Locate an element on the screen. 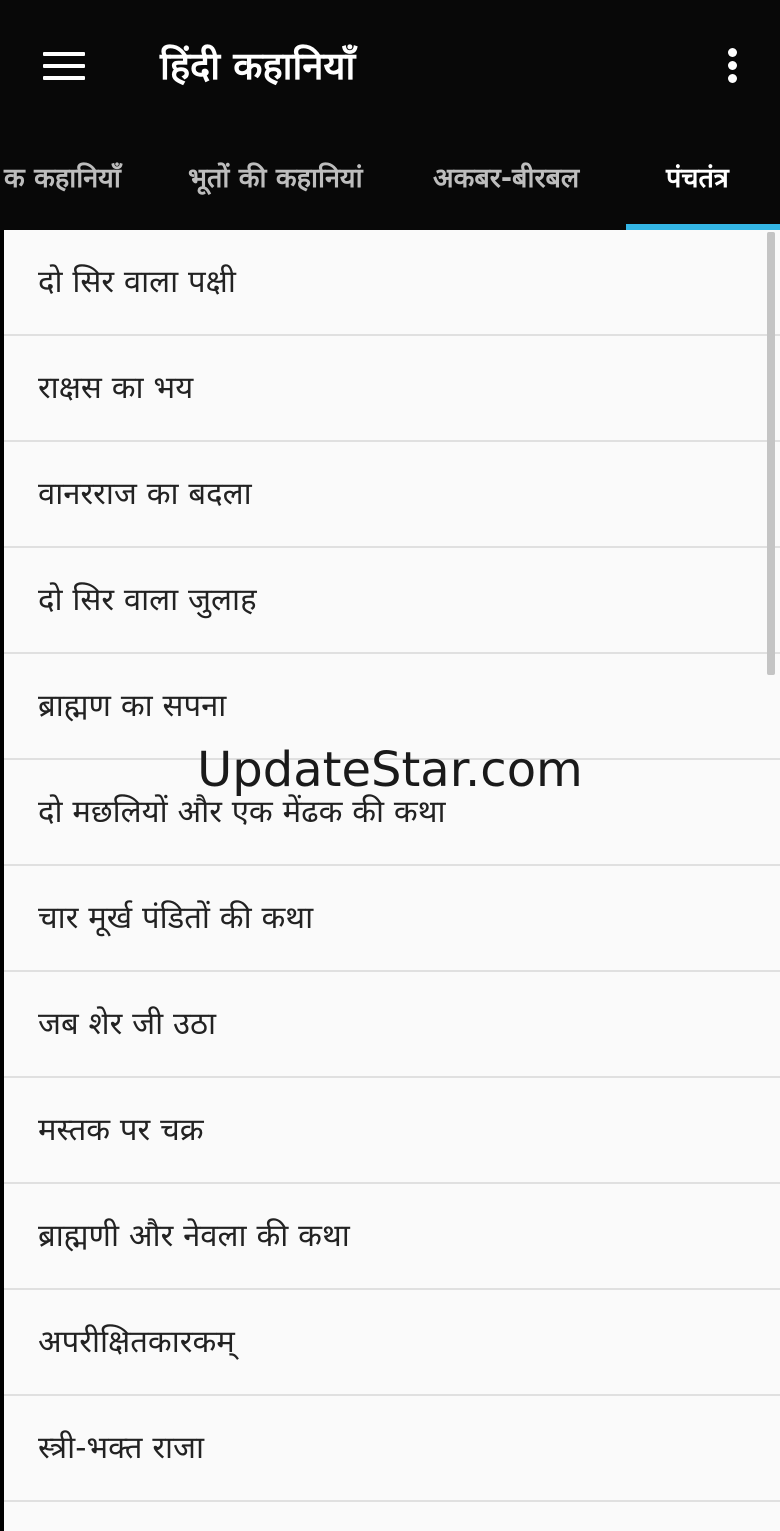  story-title: ब्राह्मणी और नेवला की कथा is located at coordinates (194, 1236).